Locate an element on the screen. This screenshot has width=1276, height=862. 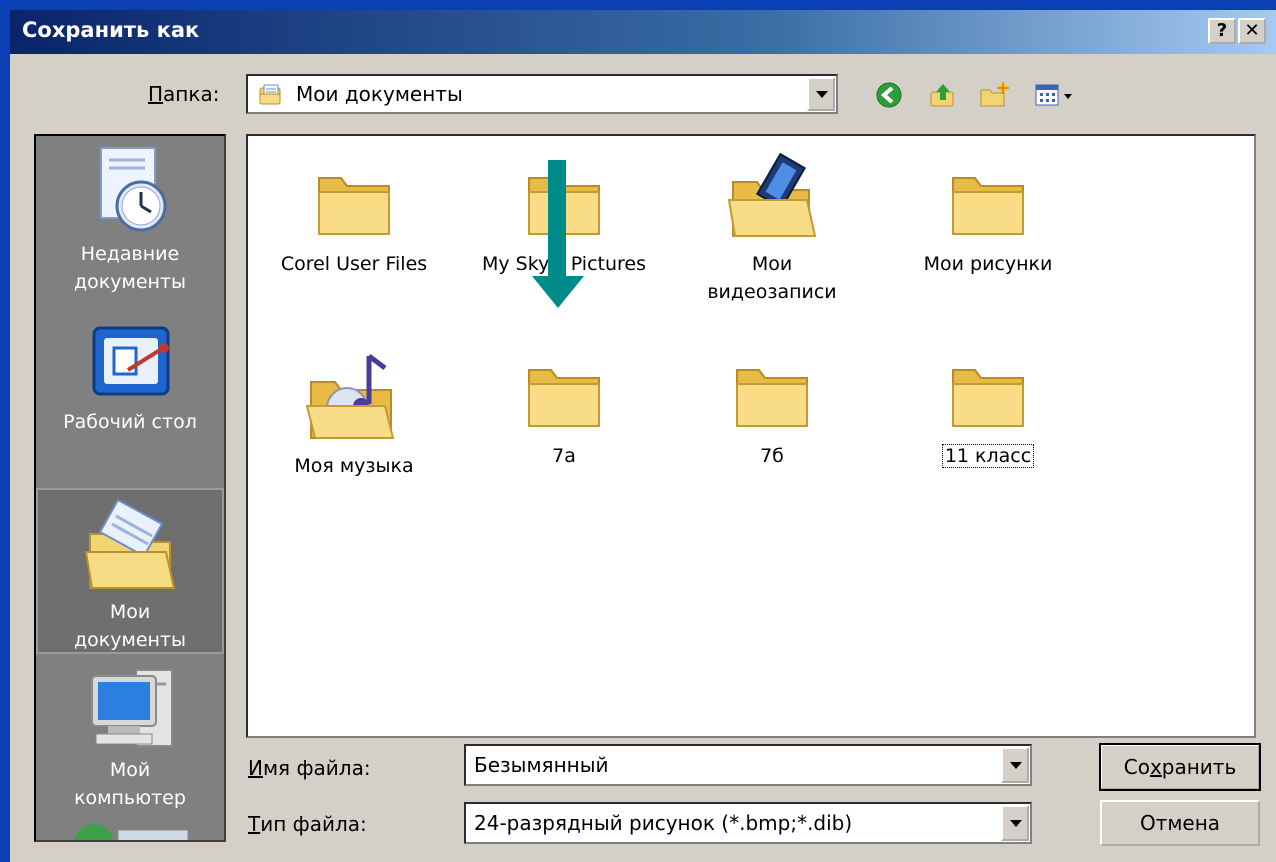
filename-value: Безымянный is located at coordinates (541, 765).